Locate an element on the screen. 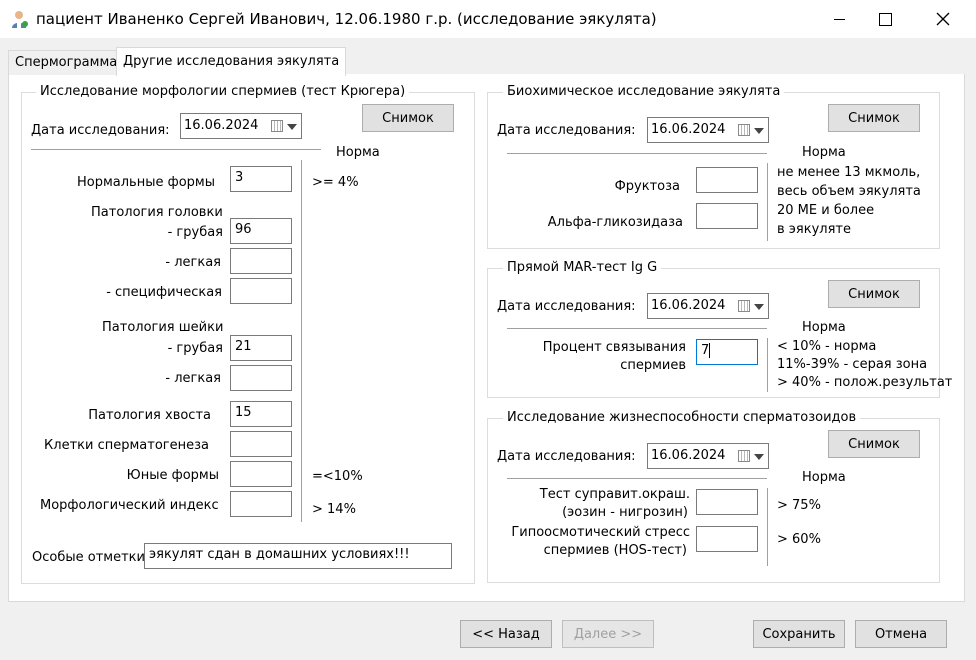 The height and width of the screenshot is (660, 976). head-pathology-label: Патология головки is located at coordinates (157, 212).